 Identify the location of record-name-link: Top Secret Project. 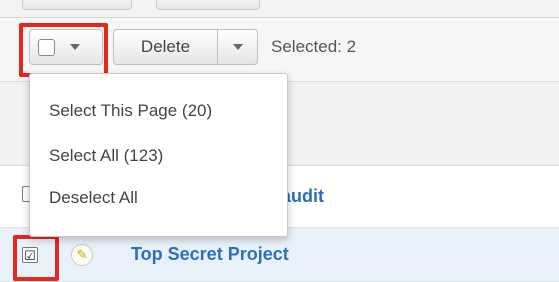
(210, 254).